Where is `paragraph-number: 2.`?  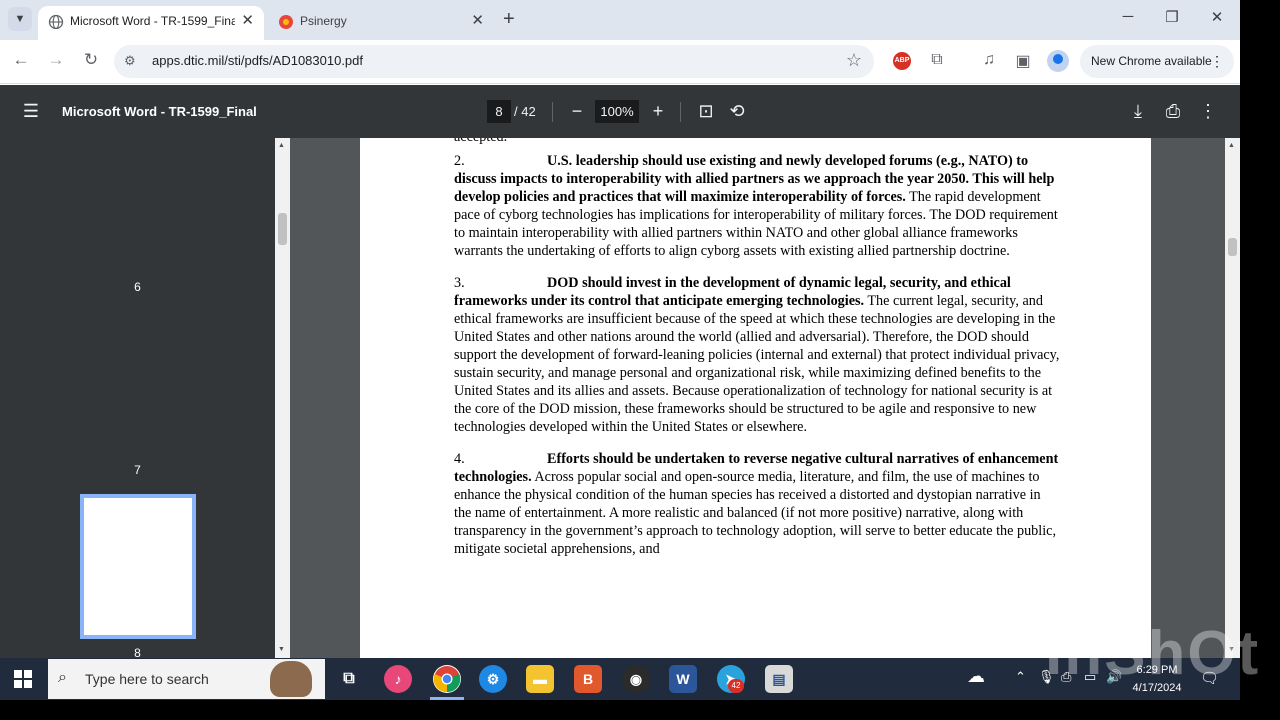 paragraph-number: 2. is located at coordinates (459, 161).